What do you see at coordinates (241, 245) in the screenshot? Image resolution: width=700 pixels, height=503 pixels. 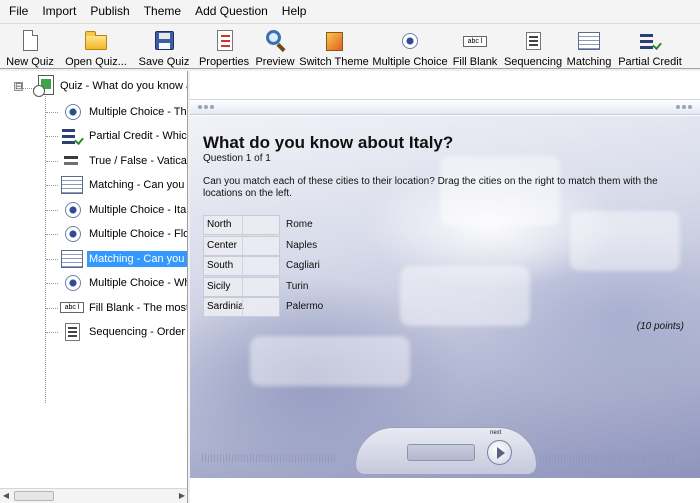 I see `location-cell: Center` at bounding box center [241, 245].